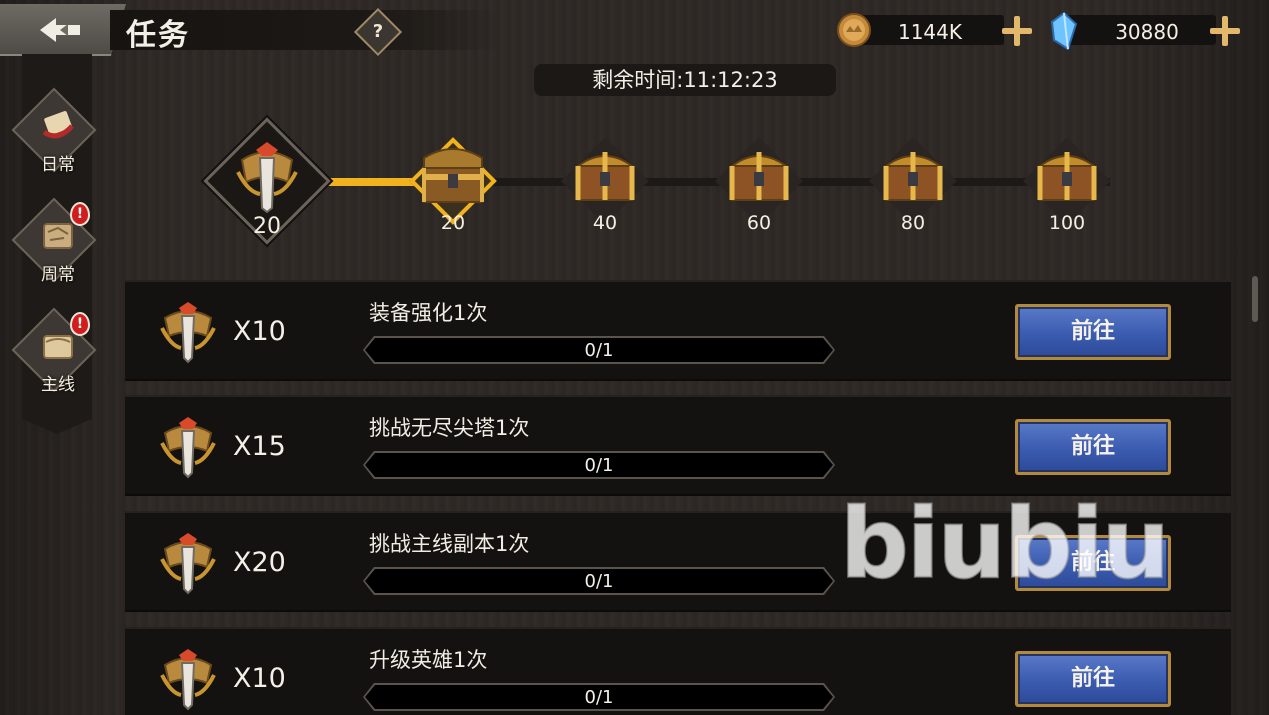 This screenshot has height=715, width=1269. I want to click on tab-label: 周常, so click(58, 275).